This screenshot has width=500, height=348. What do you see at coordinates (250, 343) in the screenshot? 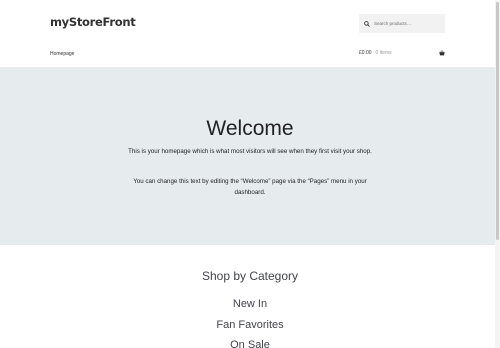
I see `category-link: On Sale` at bounding box center [250, 343].